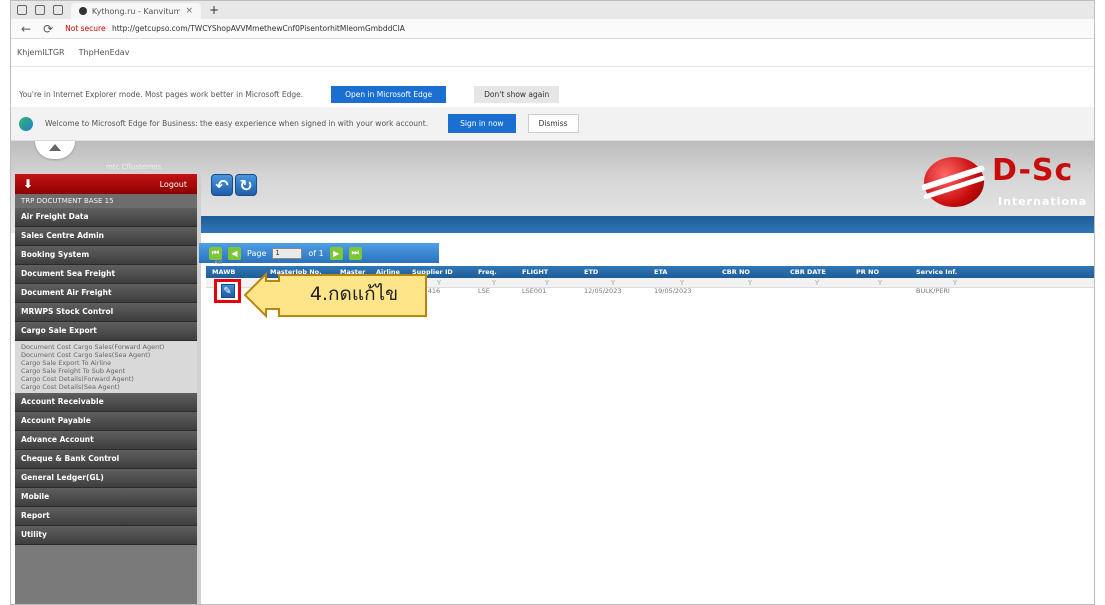 This screenshot has width=1105, height=605. Describe the element at coordinates (26, 29) in the screenshot. I see `back-icon: ←` at that location.